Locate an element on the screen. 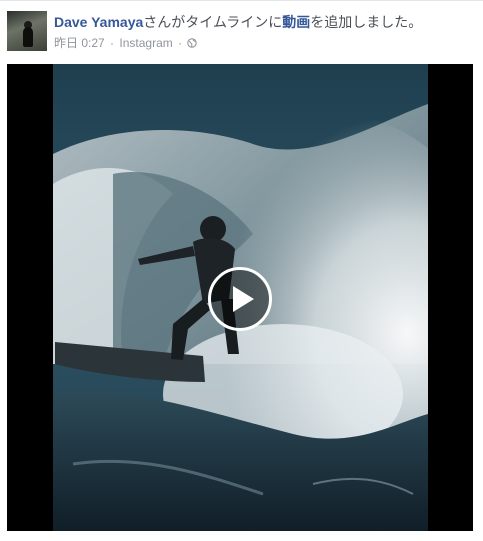 The width and height of the screenshot is (483, 541). play-button is located at coordinates (240, 299).